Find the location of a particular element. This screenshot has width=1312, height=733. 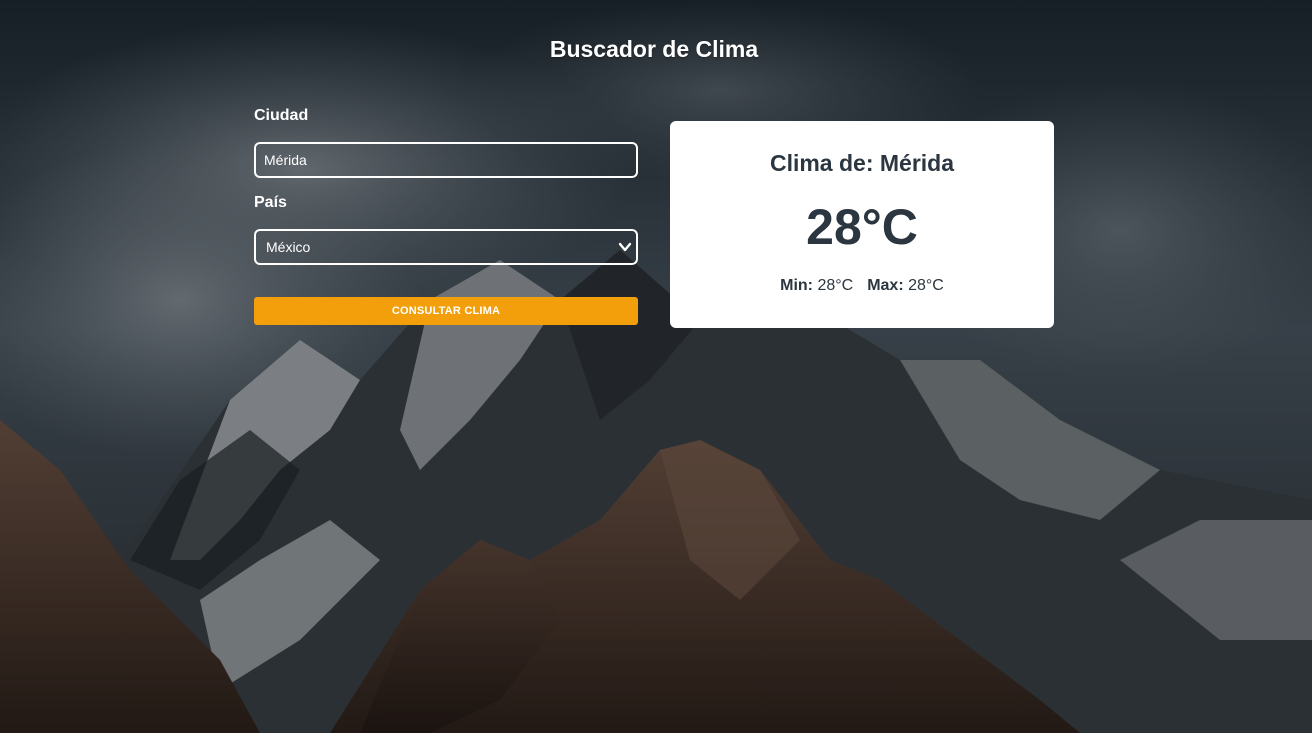

country-select-wrapper: México is located at coordinates (446, 247).